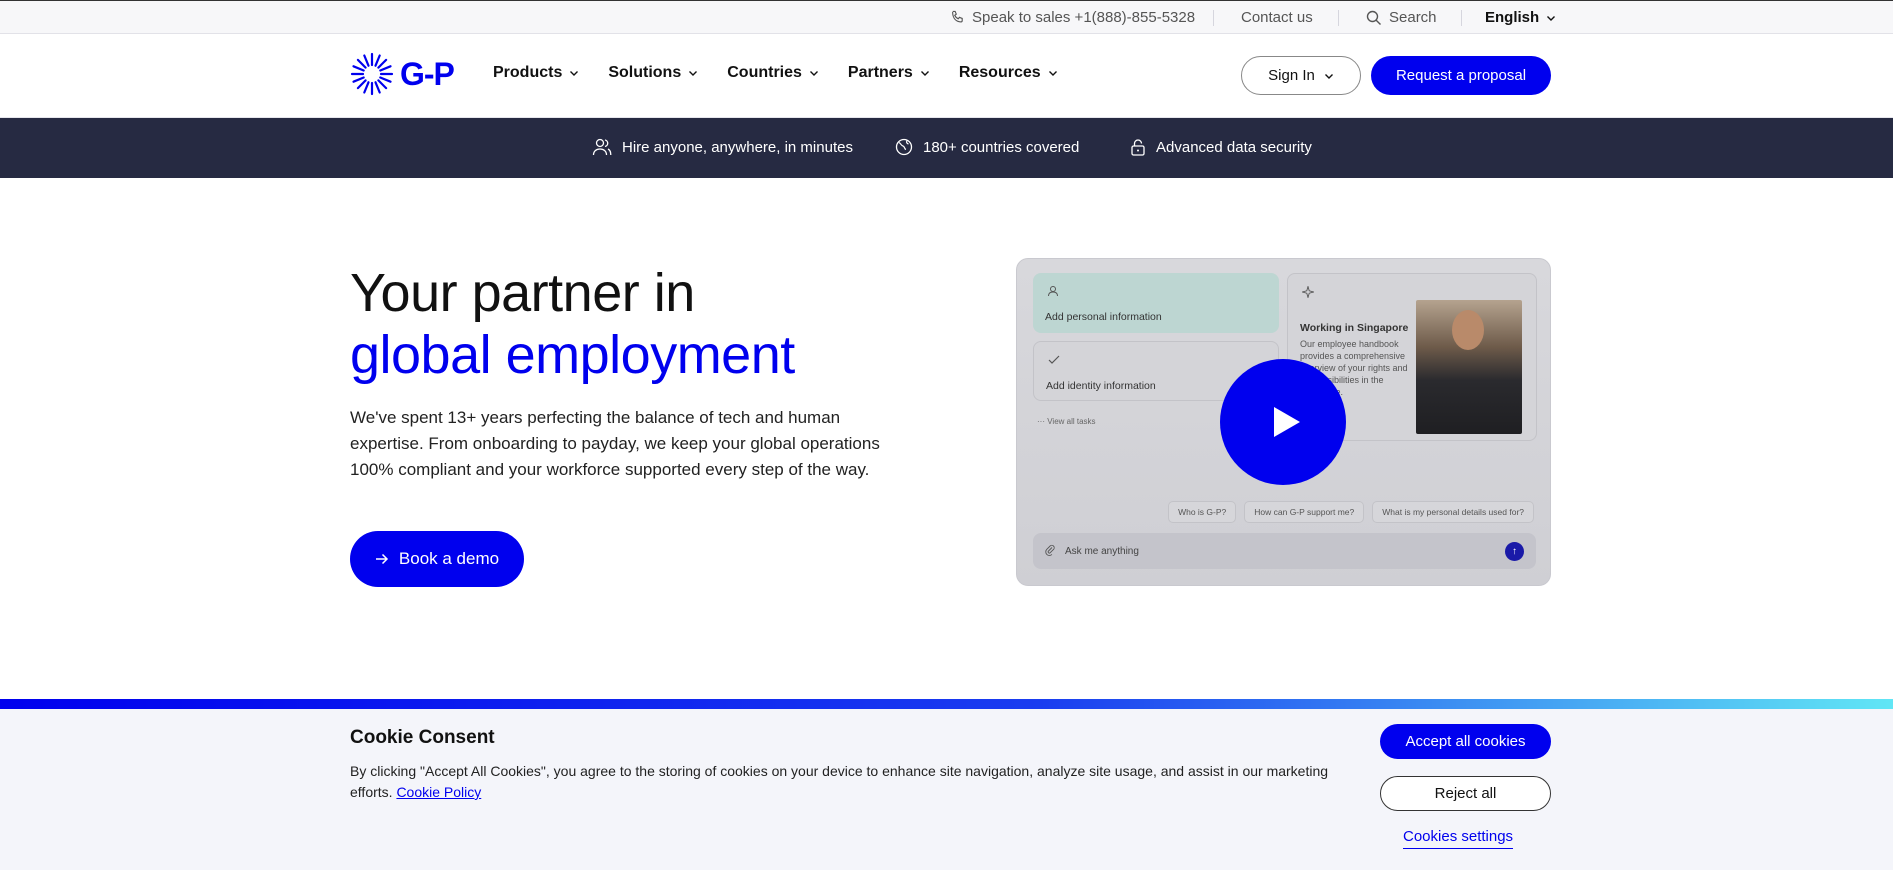  Describe the element at coordinates (1308, 292) in the screenshot. I see `sparkle-icon` at that location.